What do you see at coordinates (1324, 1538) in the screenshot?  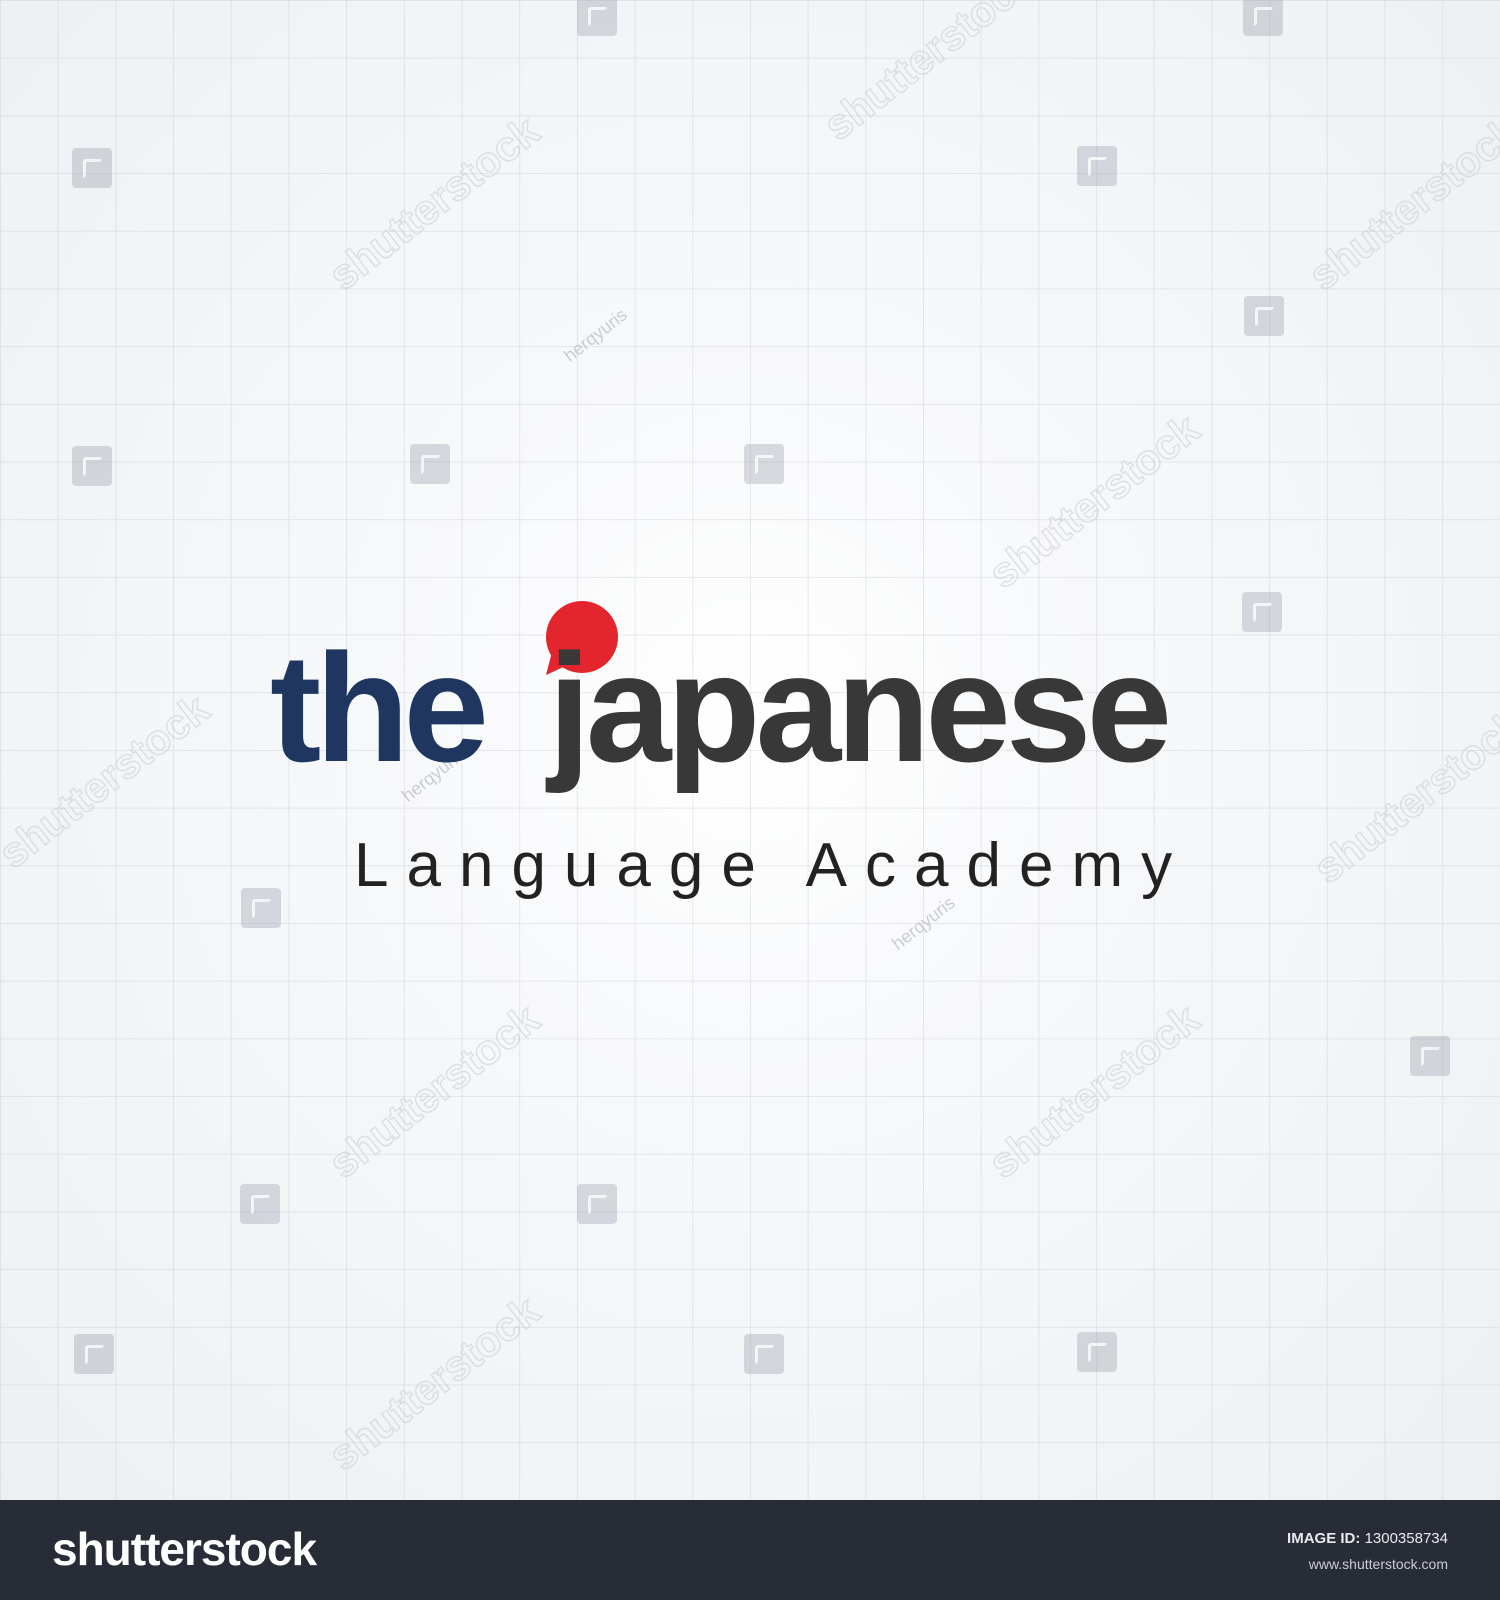 I see `image-id-label: IMAGE ID:` at bounding box center [1324, 1538].